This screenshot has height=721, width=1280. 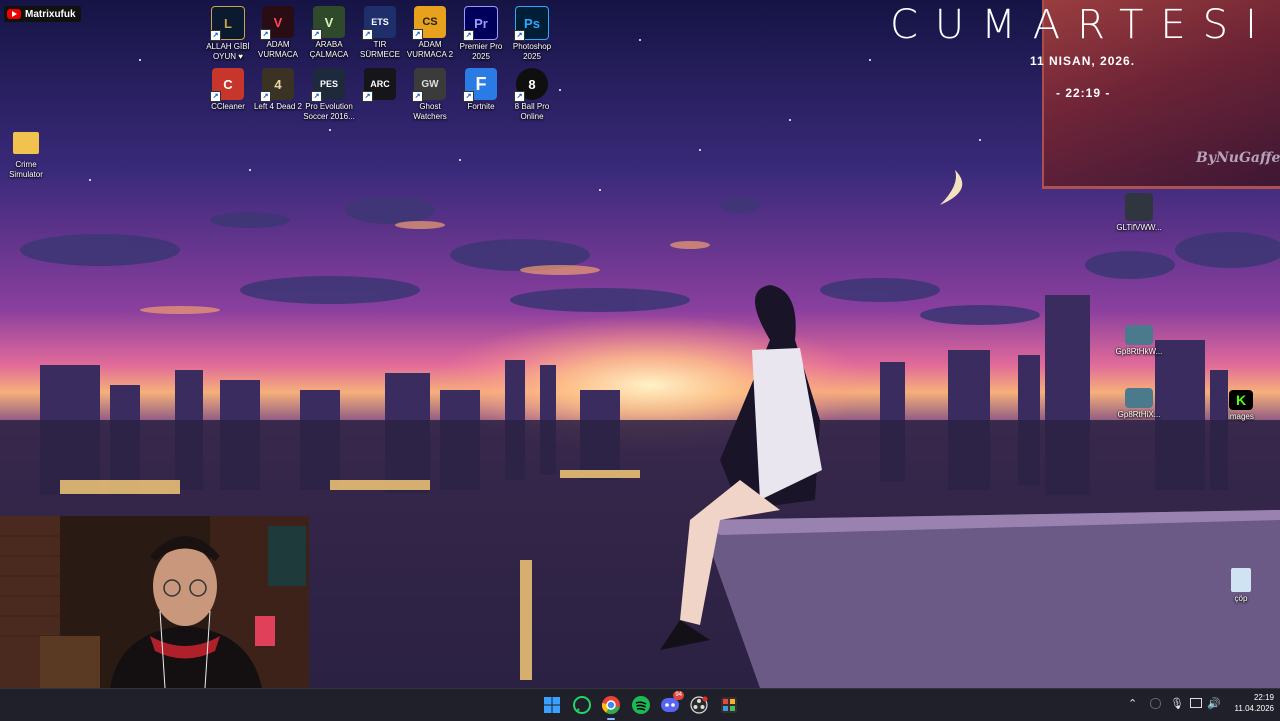 I want to click on taskbar-time: 22:19, so click(x=1263, y=697).